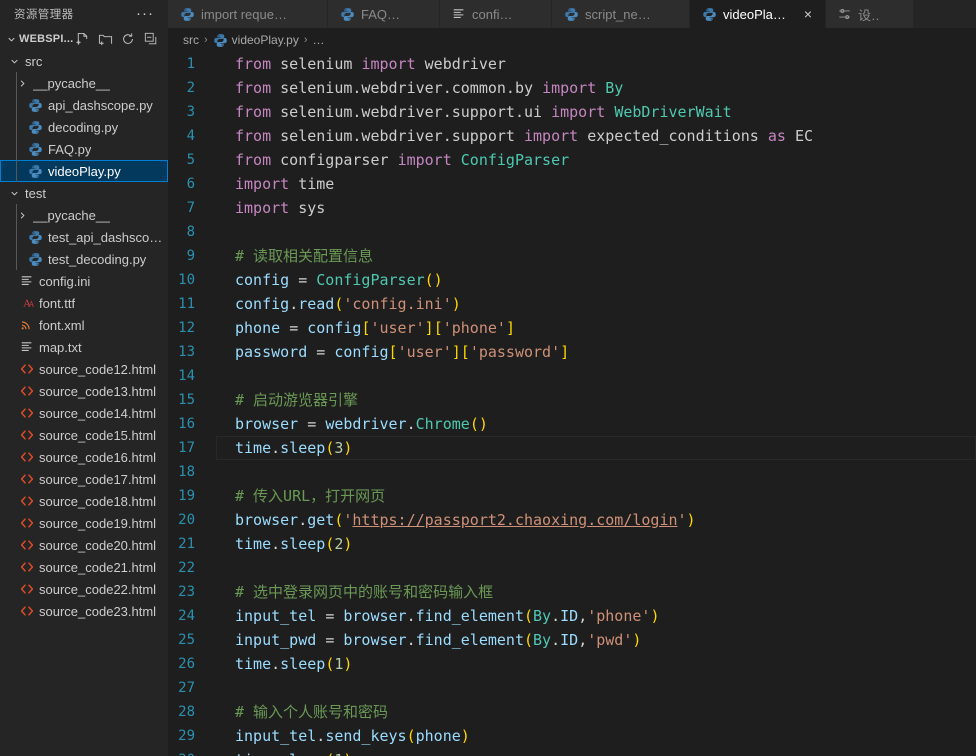 The height and width of the screenshot is (756, 976). Describe the element at coordinates (572, 472) in the screenshot. I see `code-line: 18` at that location.